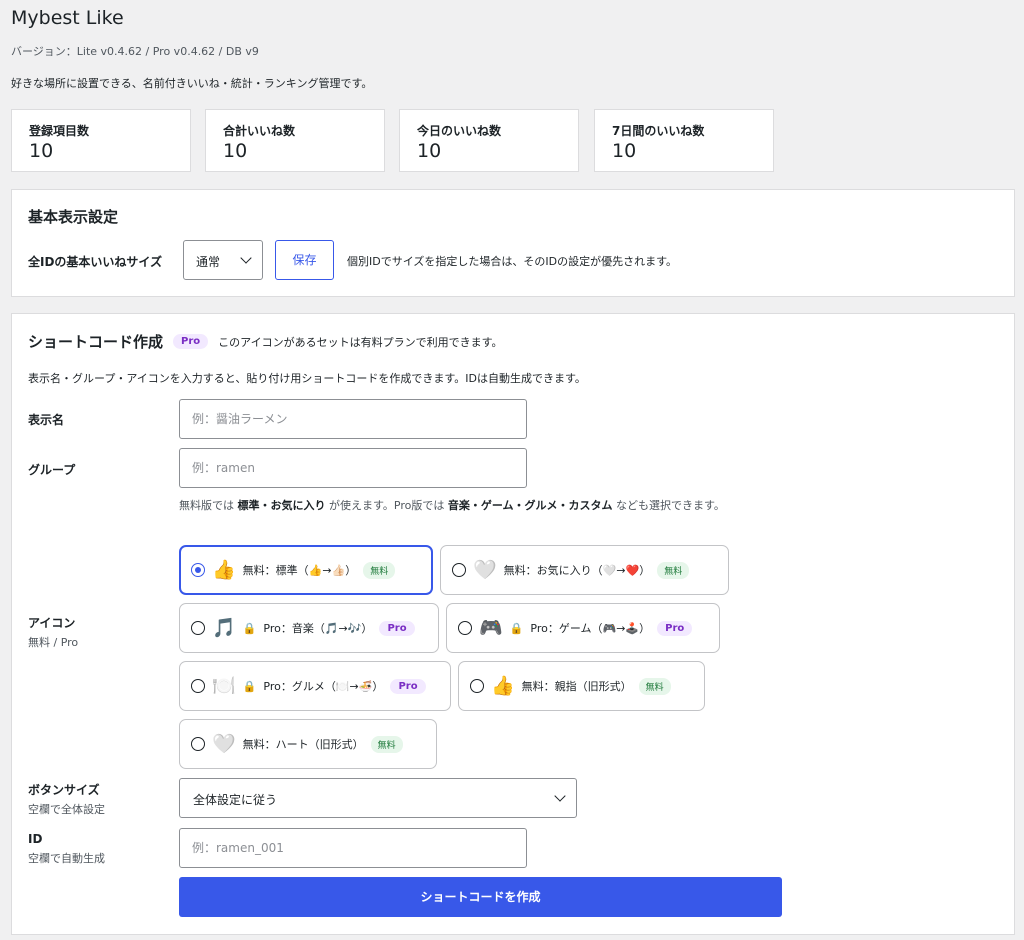  I want to click on name-label: 表示名, so click(46, 420).